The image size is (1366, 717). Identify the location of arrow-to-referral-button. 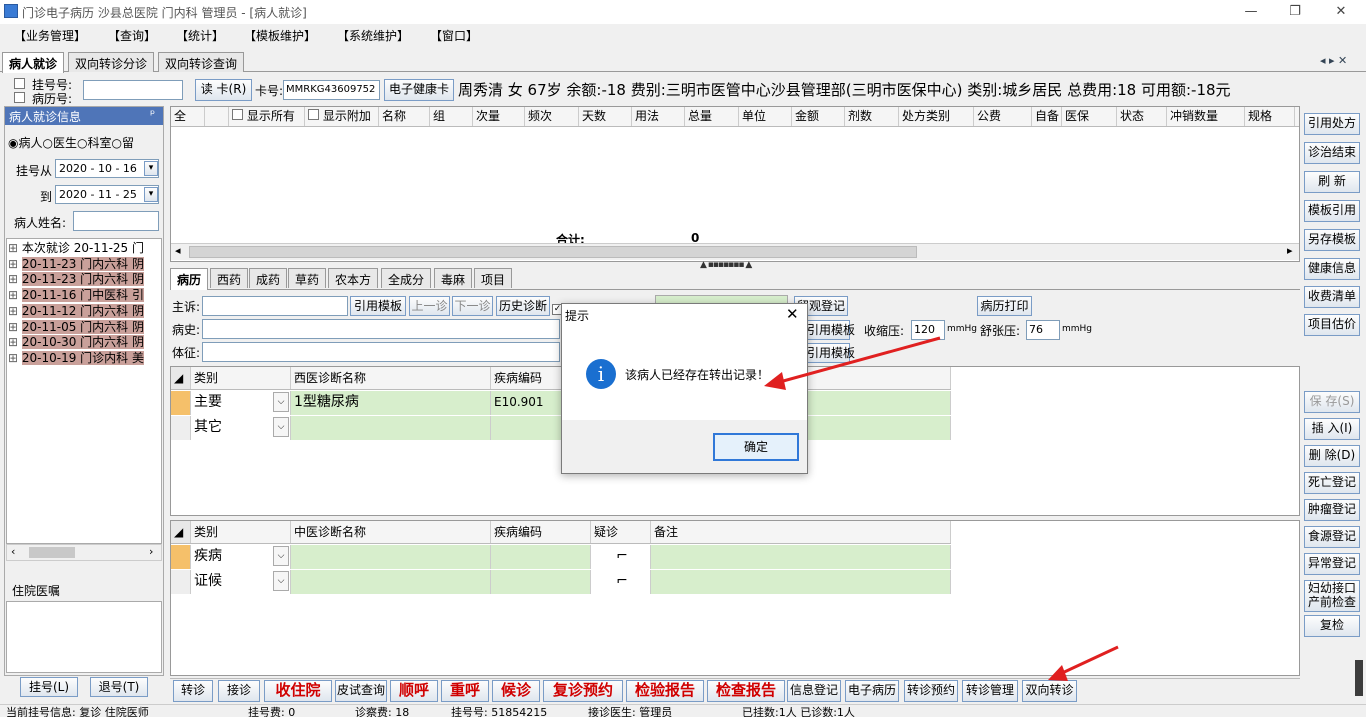
(1089, 660).